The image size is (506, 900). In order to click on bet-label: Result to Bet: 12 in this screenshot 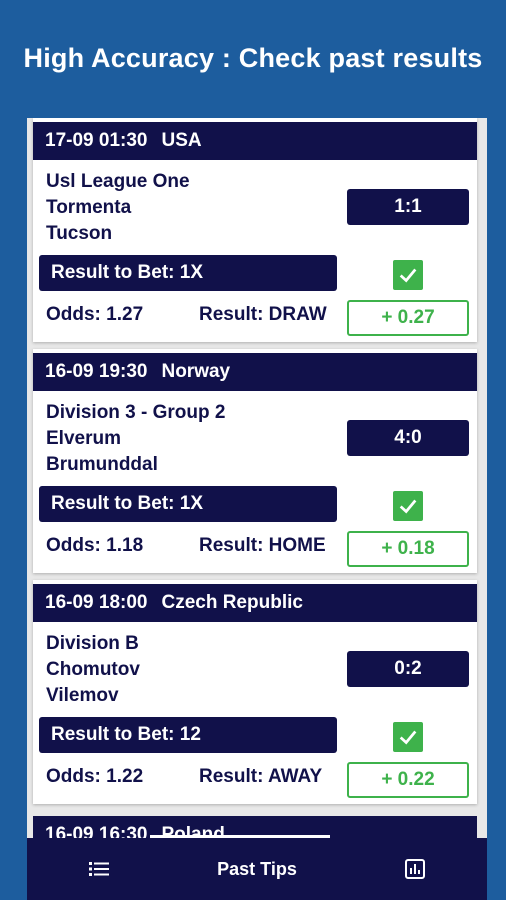, I will do `click(188, 735)`.